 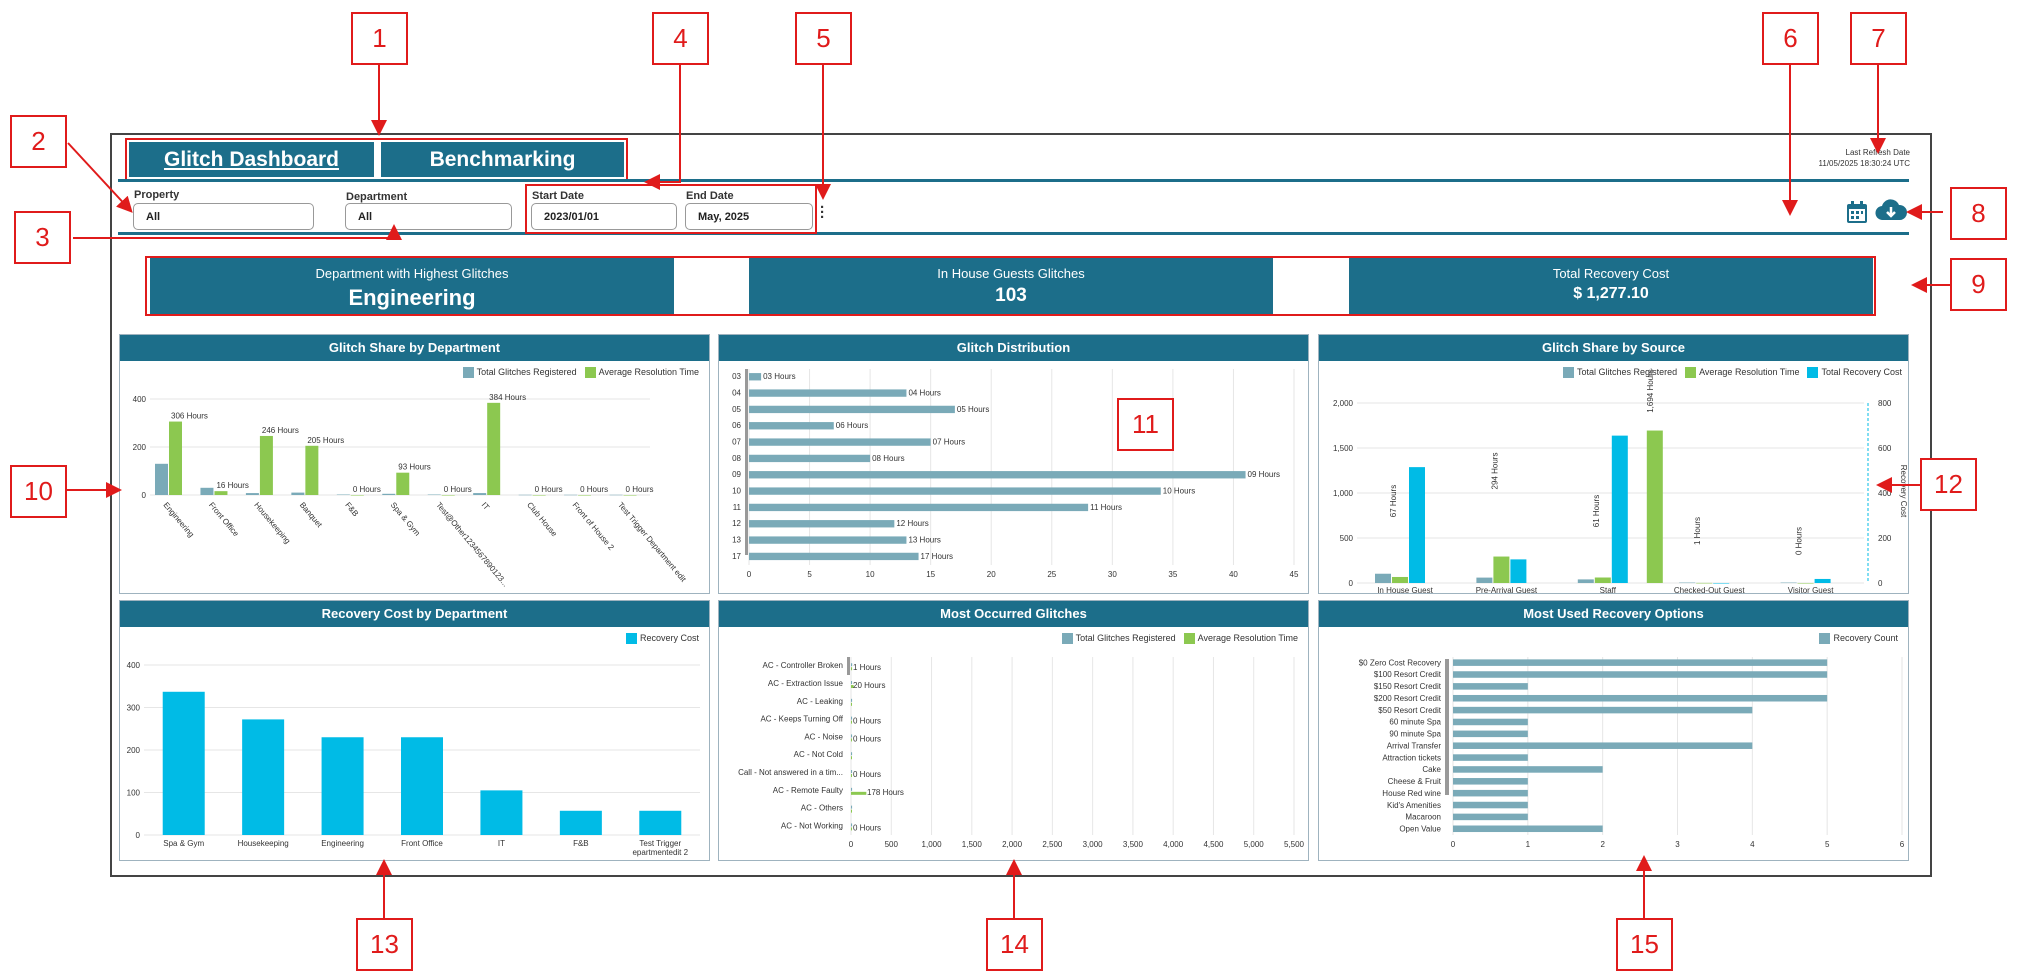 What do you see at coordinates (183, 843) in the screenshot?
I see `x-tick-label: Spa & Gym` at bounding box center [183, 843].